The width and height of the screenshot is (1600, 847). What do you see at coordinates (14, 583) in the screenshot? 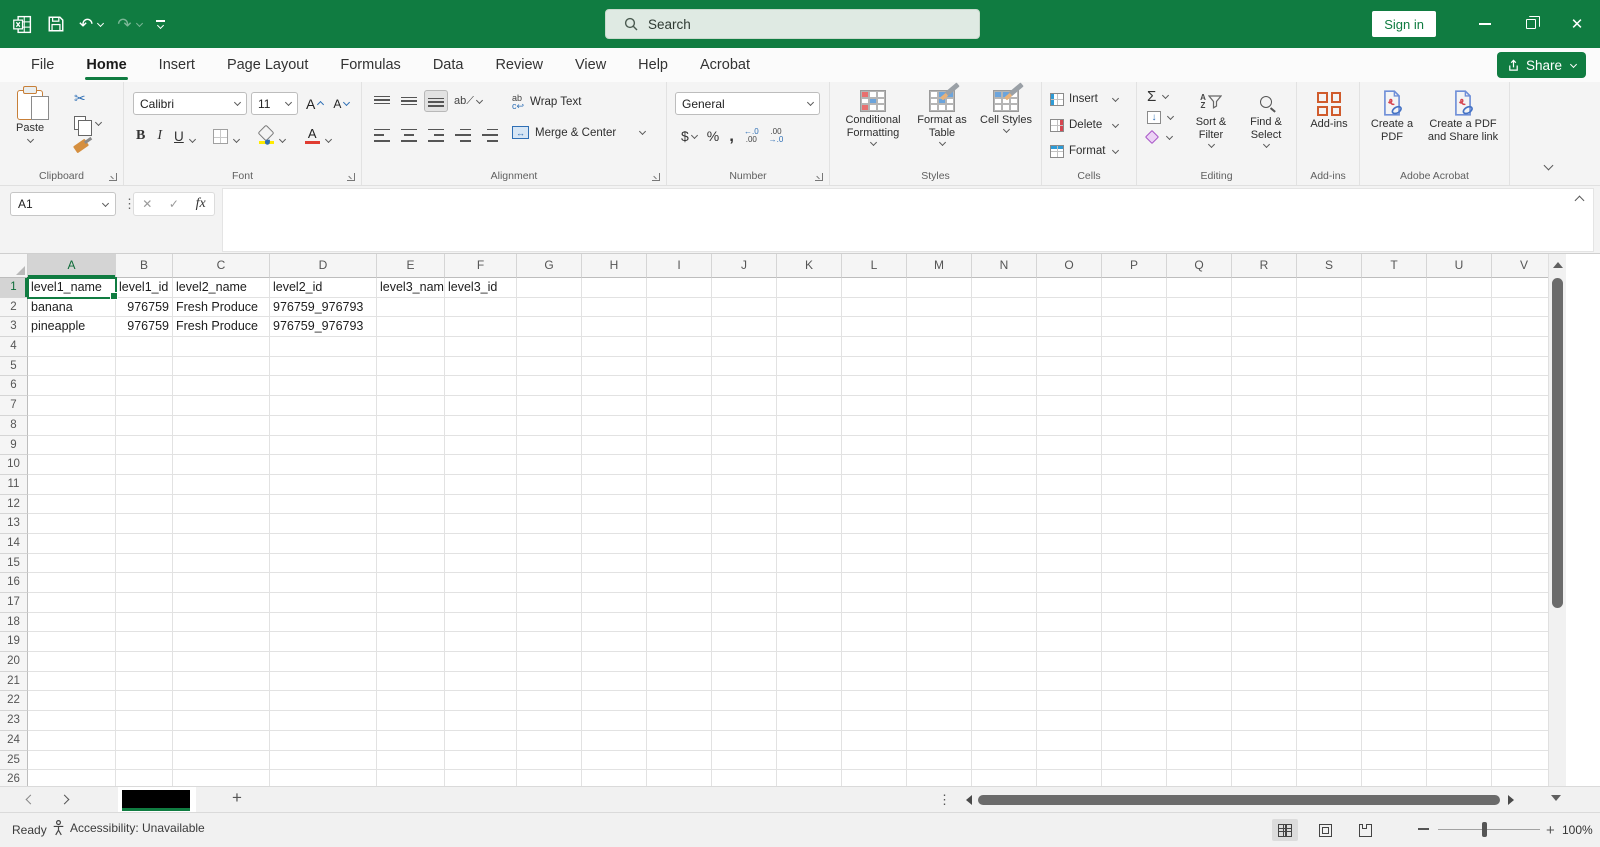
I see `row-header-16: 16` at bounding box center [14, 583].